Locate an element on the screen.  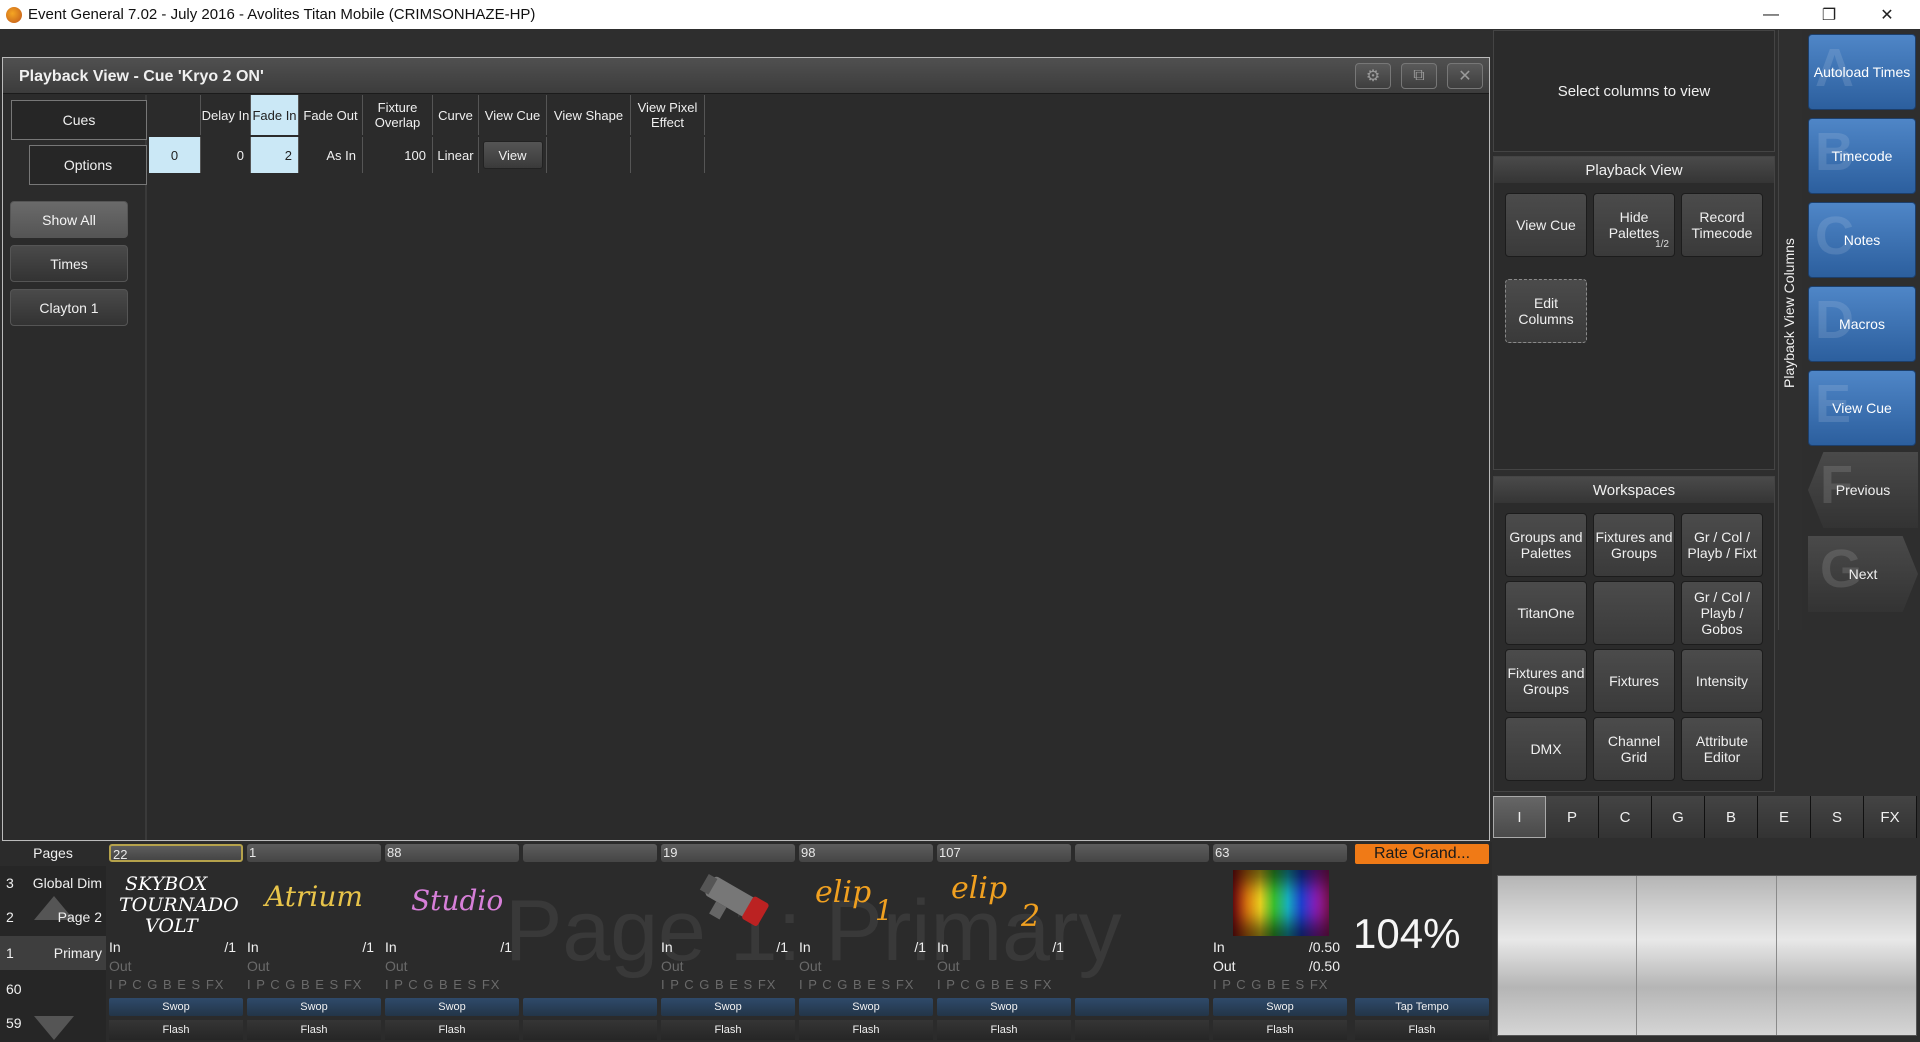
filter-tab-i: I is located at coordinates (1519, 817).